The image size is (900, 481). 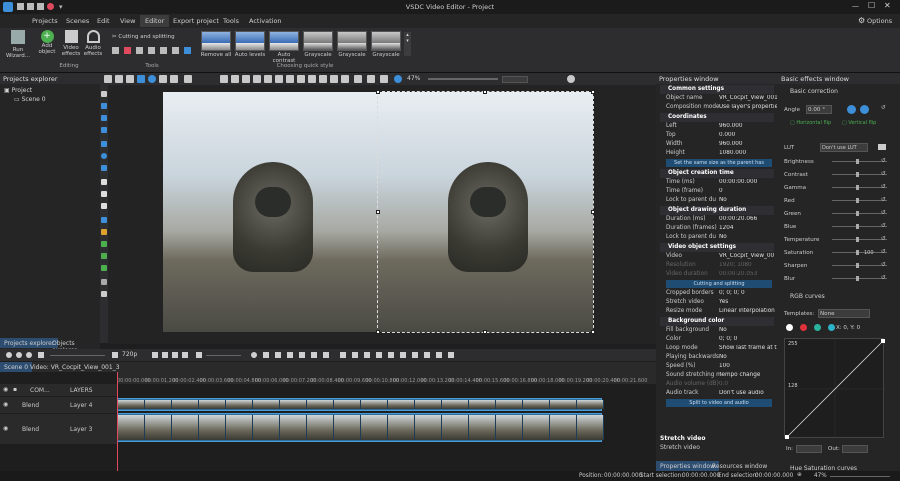 I want to click on tree-item-scene: ▭ Scene 0, so click(x=30, y=99).